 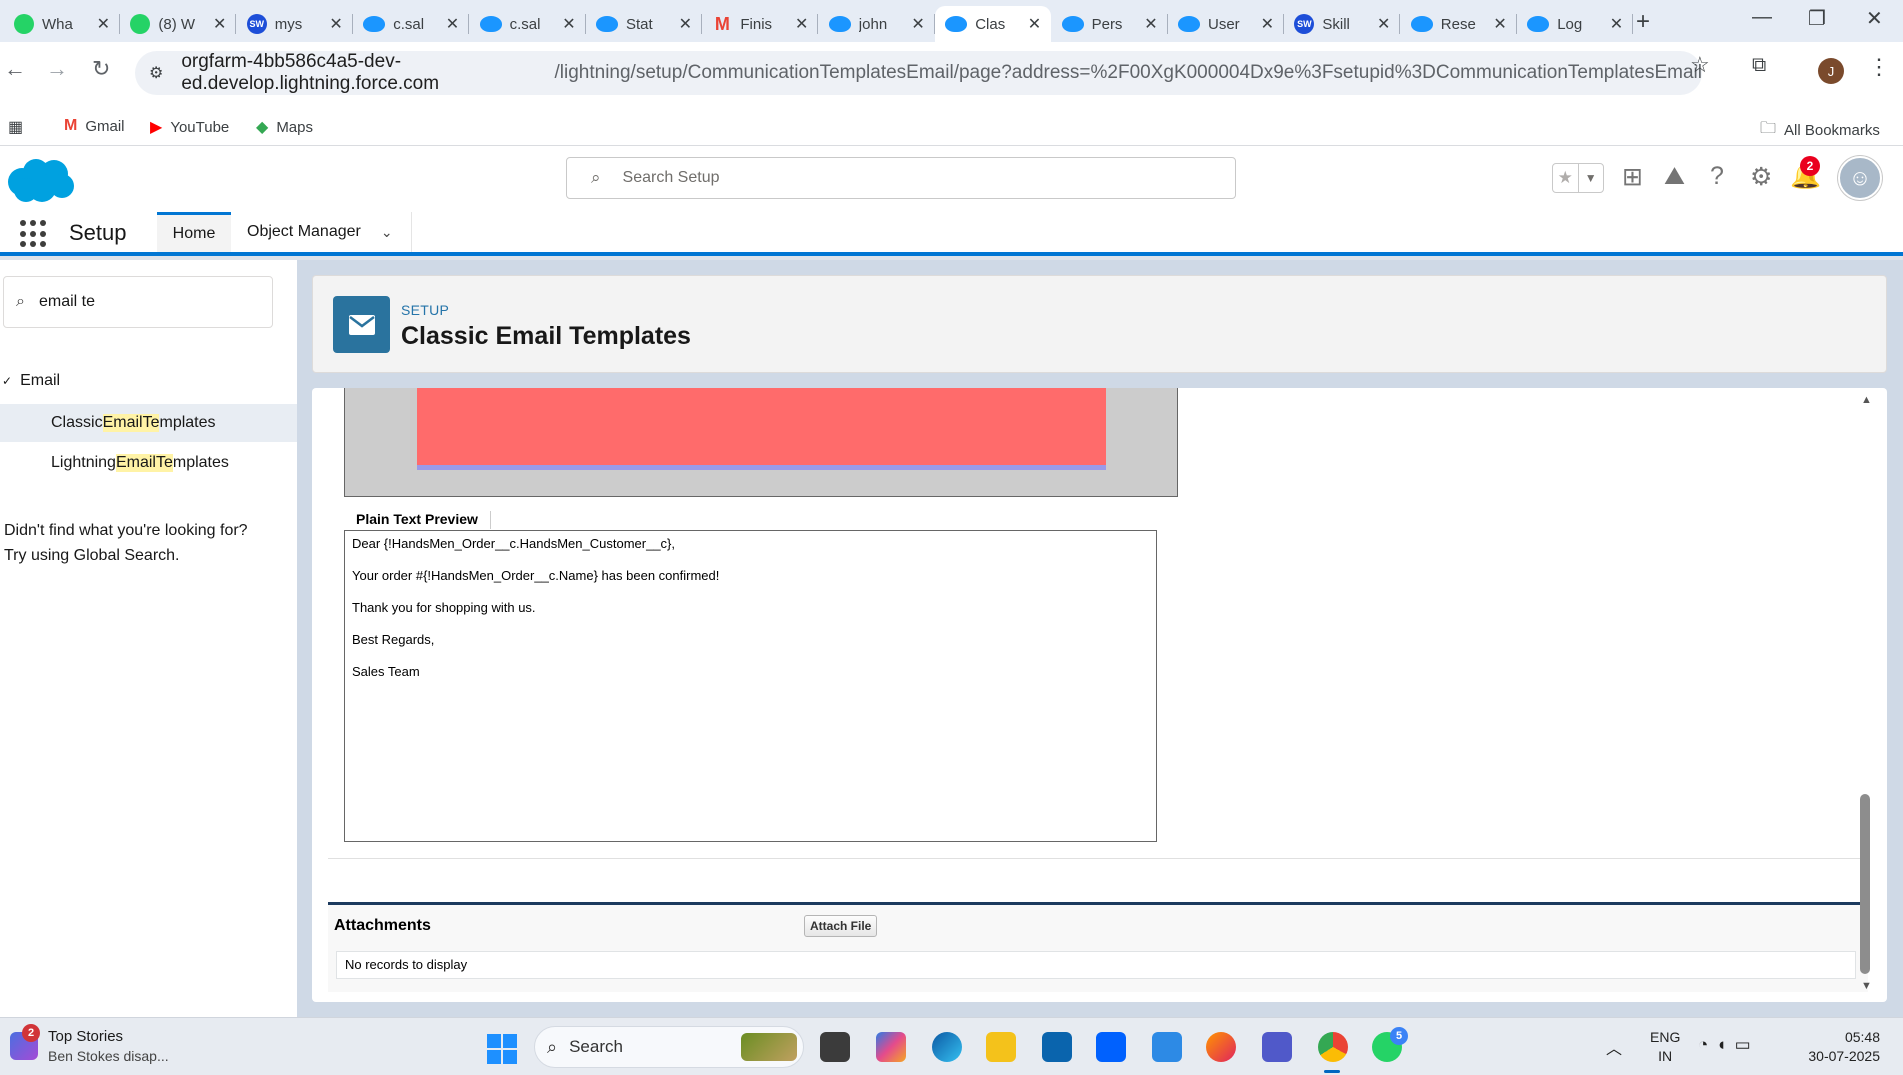 What do you see at coordinates (322, 232) in the screenshot?
I see `tab-object-manager: Object Manager ⌄` at bounding box center [322, 232].